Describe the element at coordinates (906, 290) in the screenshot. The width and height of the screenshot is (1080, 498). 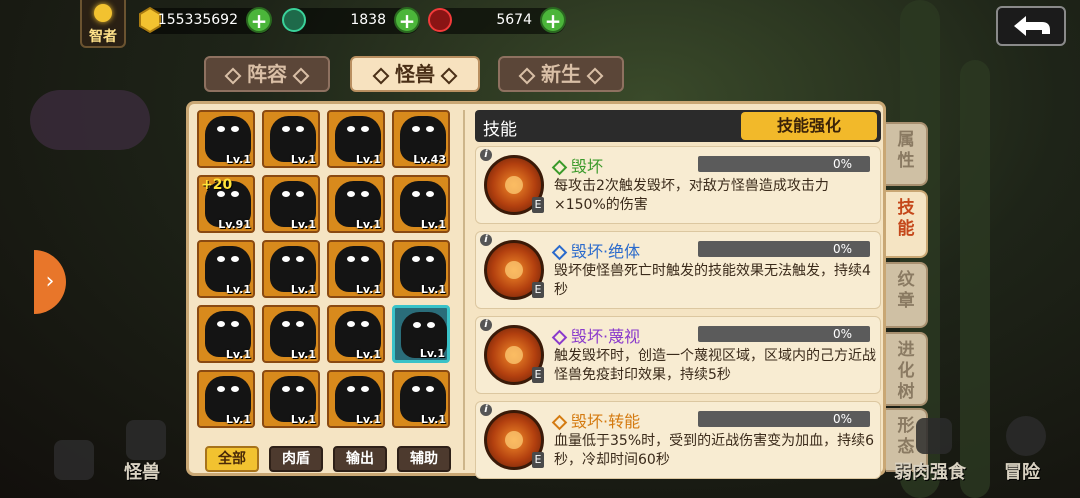
I see `side-tab-label: 纹章` at that location.